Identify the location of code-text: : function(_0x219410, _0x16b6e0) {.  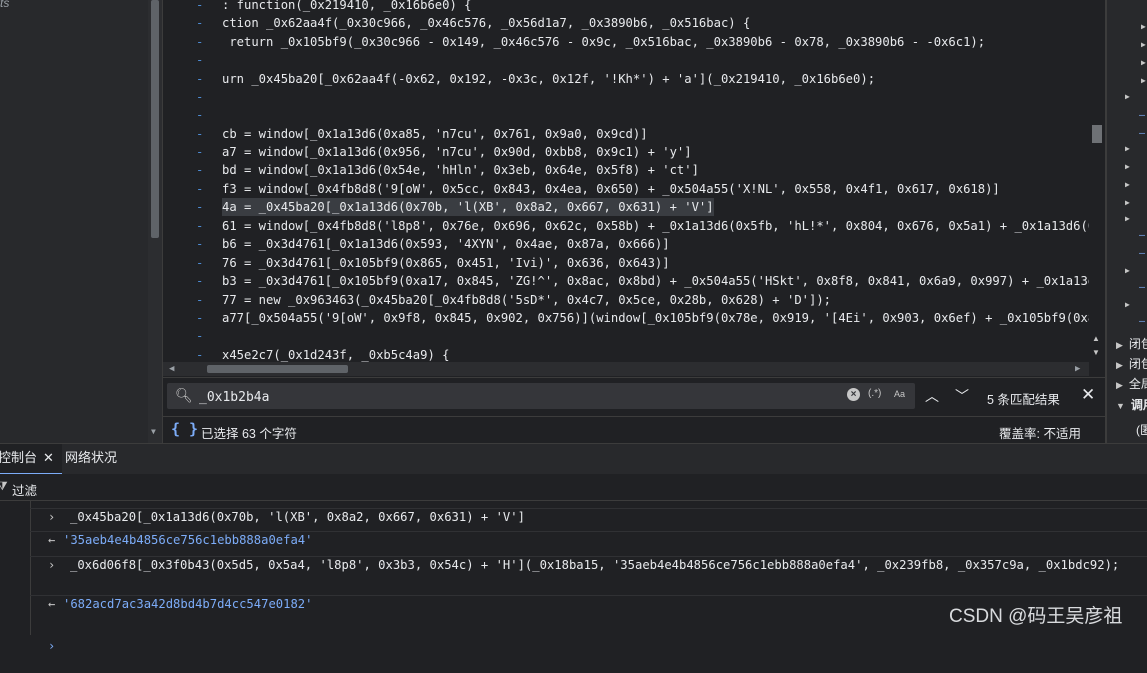
(347, 6).